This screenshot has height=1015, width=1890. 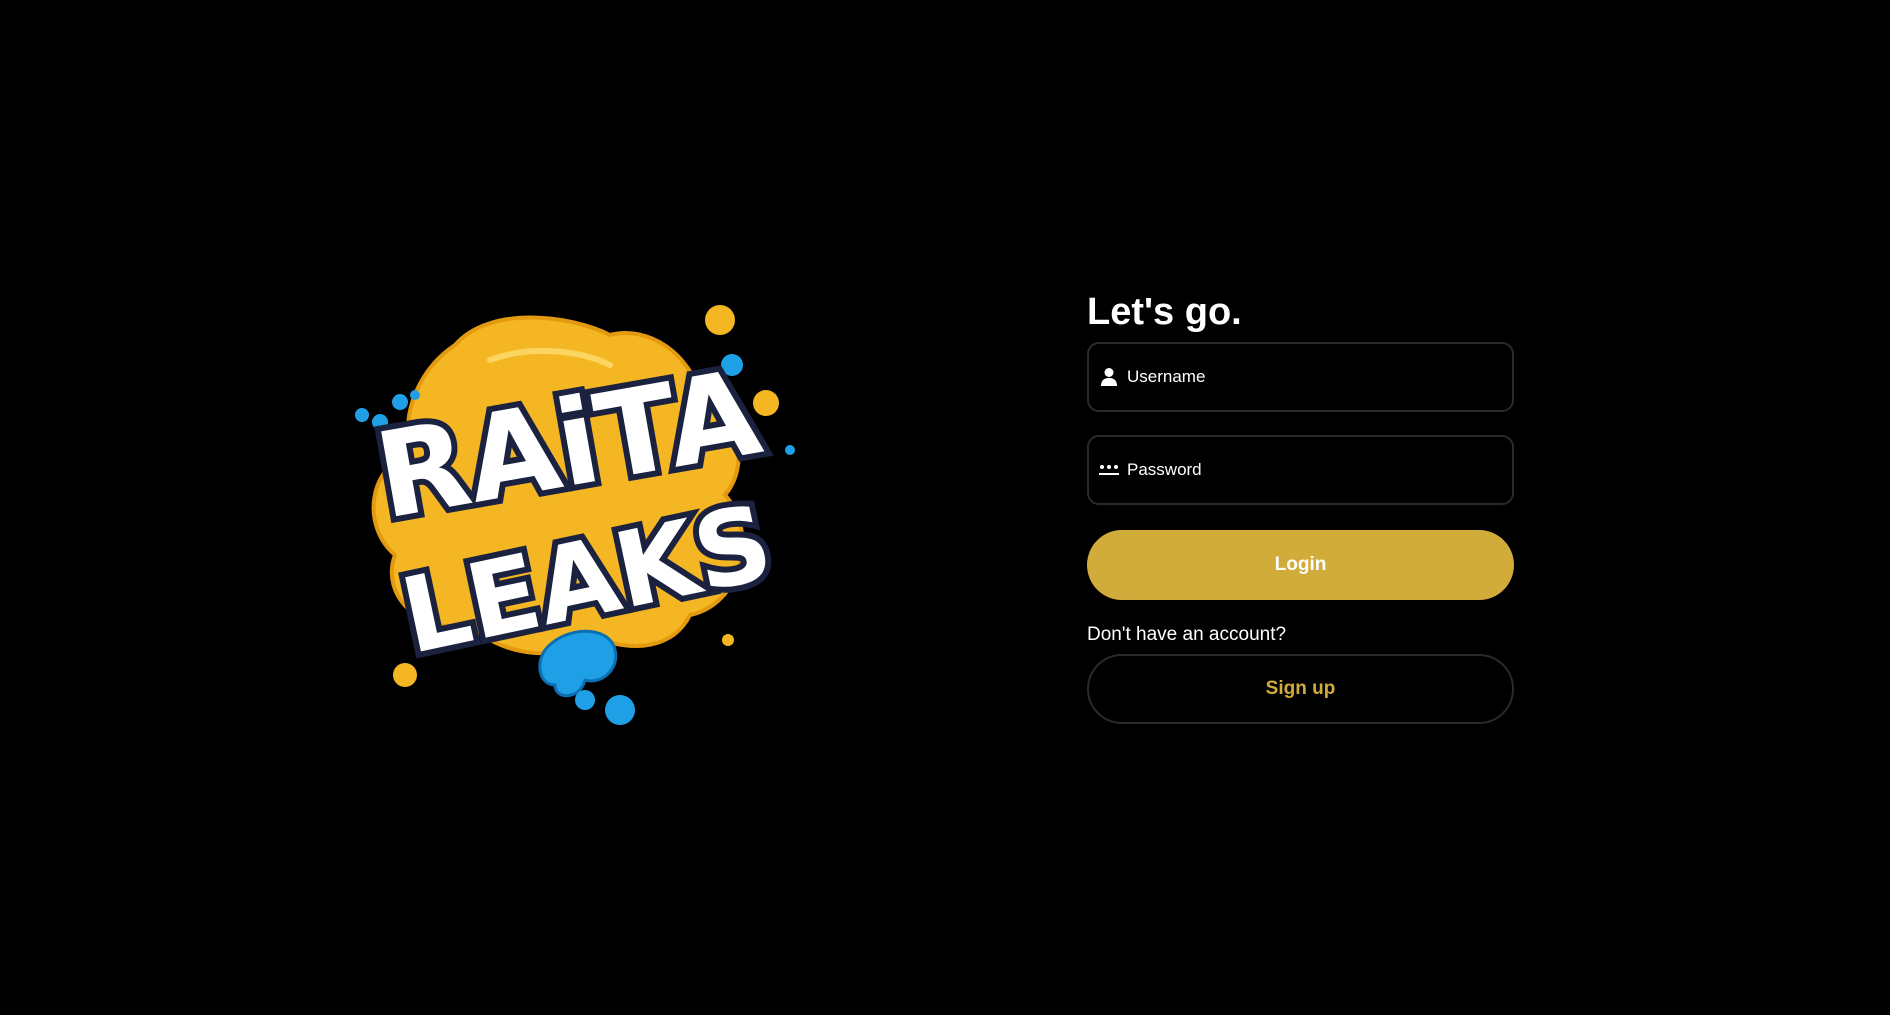 What do you see at coordinates (1109, 377) in the screenshot?
I see `user-icon` at bounding box center [1109, 377].